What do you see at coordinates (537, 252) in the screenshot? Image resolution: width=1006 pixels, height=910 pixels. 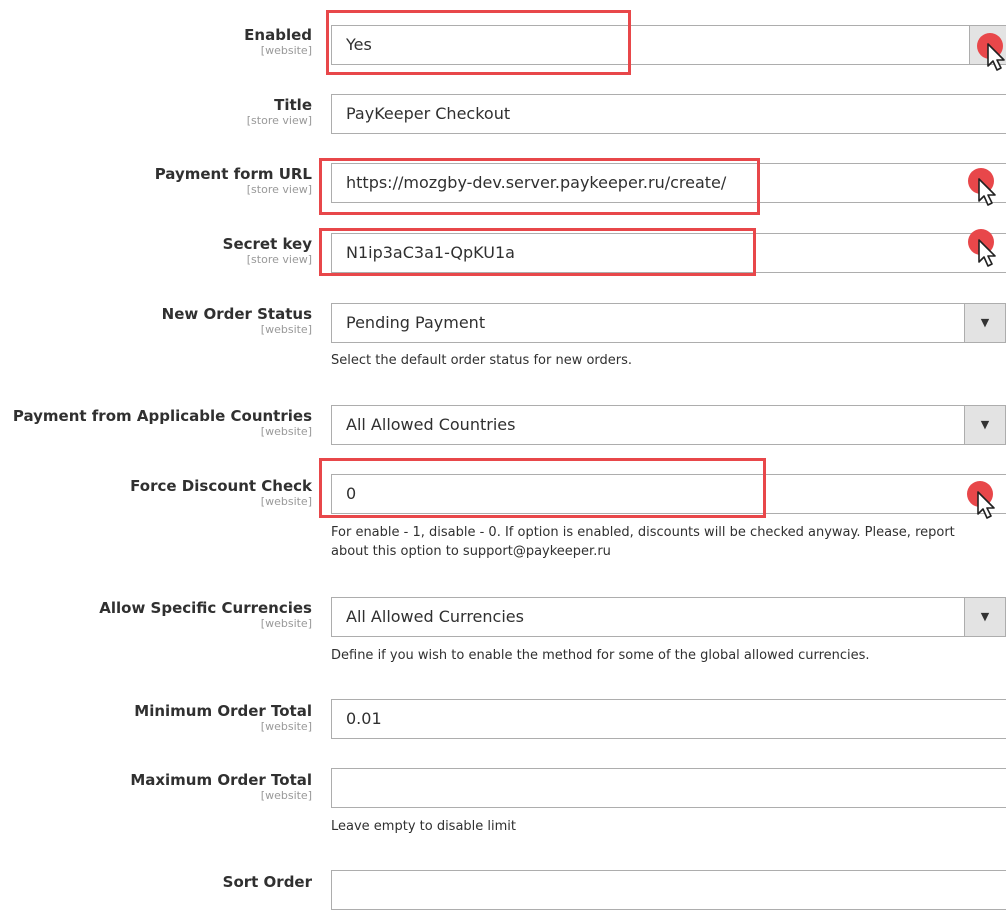 I see `highlight-box-secret-key` at bounding box center [537, 252].